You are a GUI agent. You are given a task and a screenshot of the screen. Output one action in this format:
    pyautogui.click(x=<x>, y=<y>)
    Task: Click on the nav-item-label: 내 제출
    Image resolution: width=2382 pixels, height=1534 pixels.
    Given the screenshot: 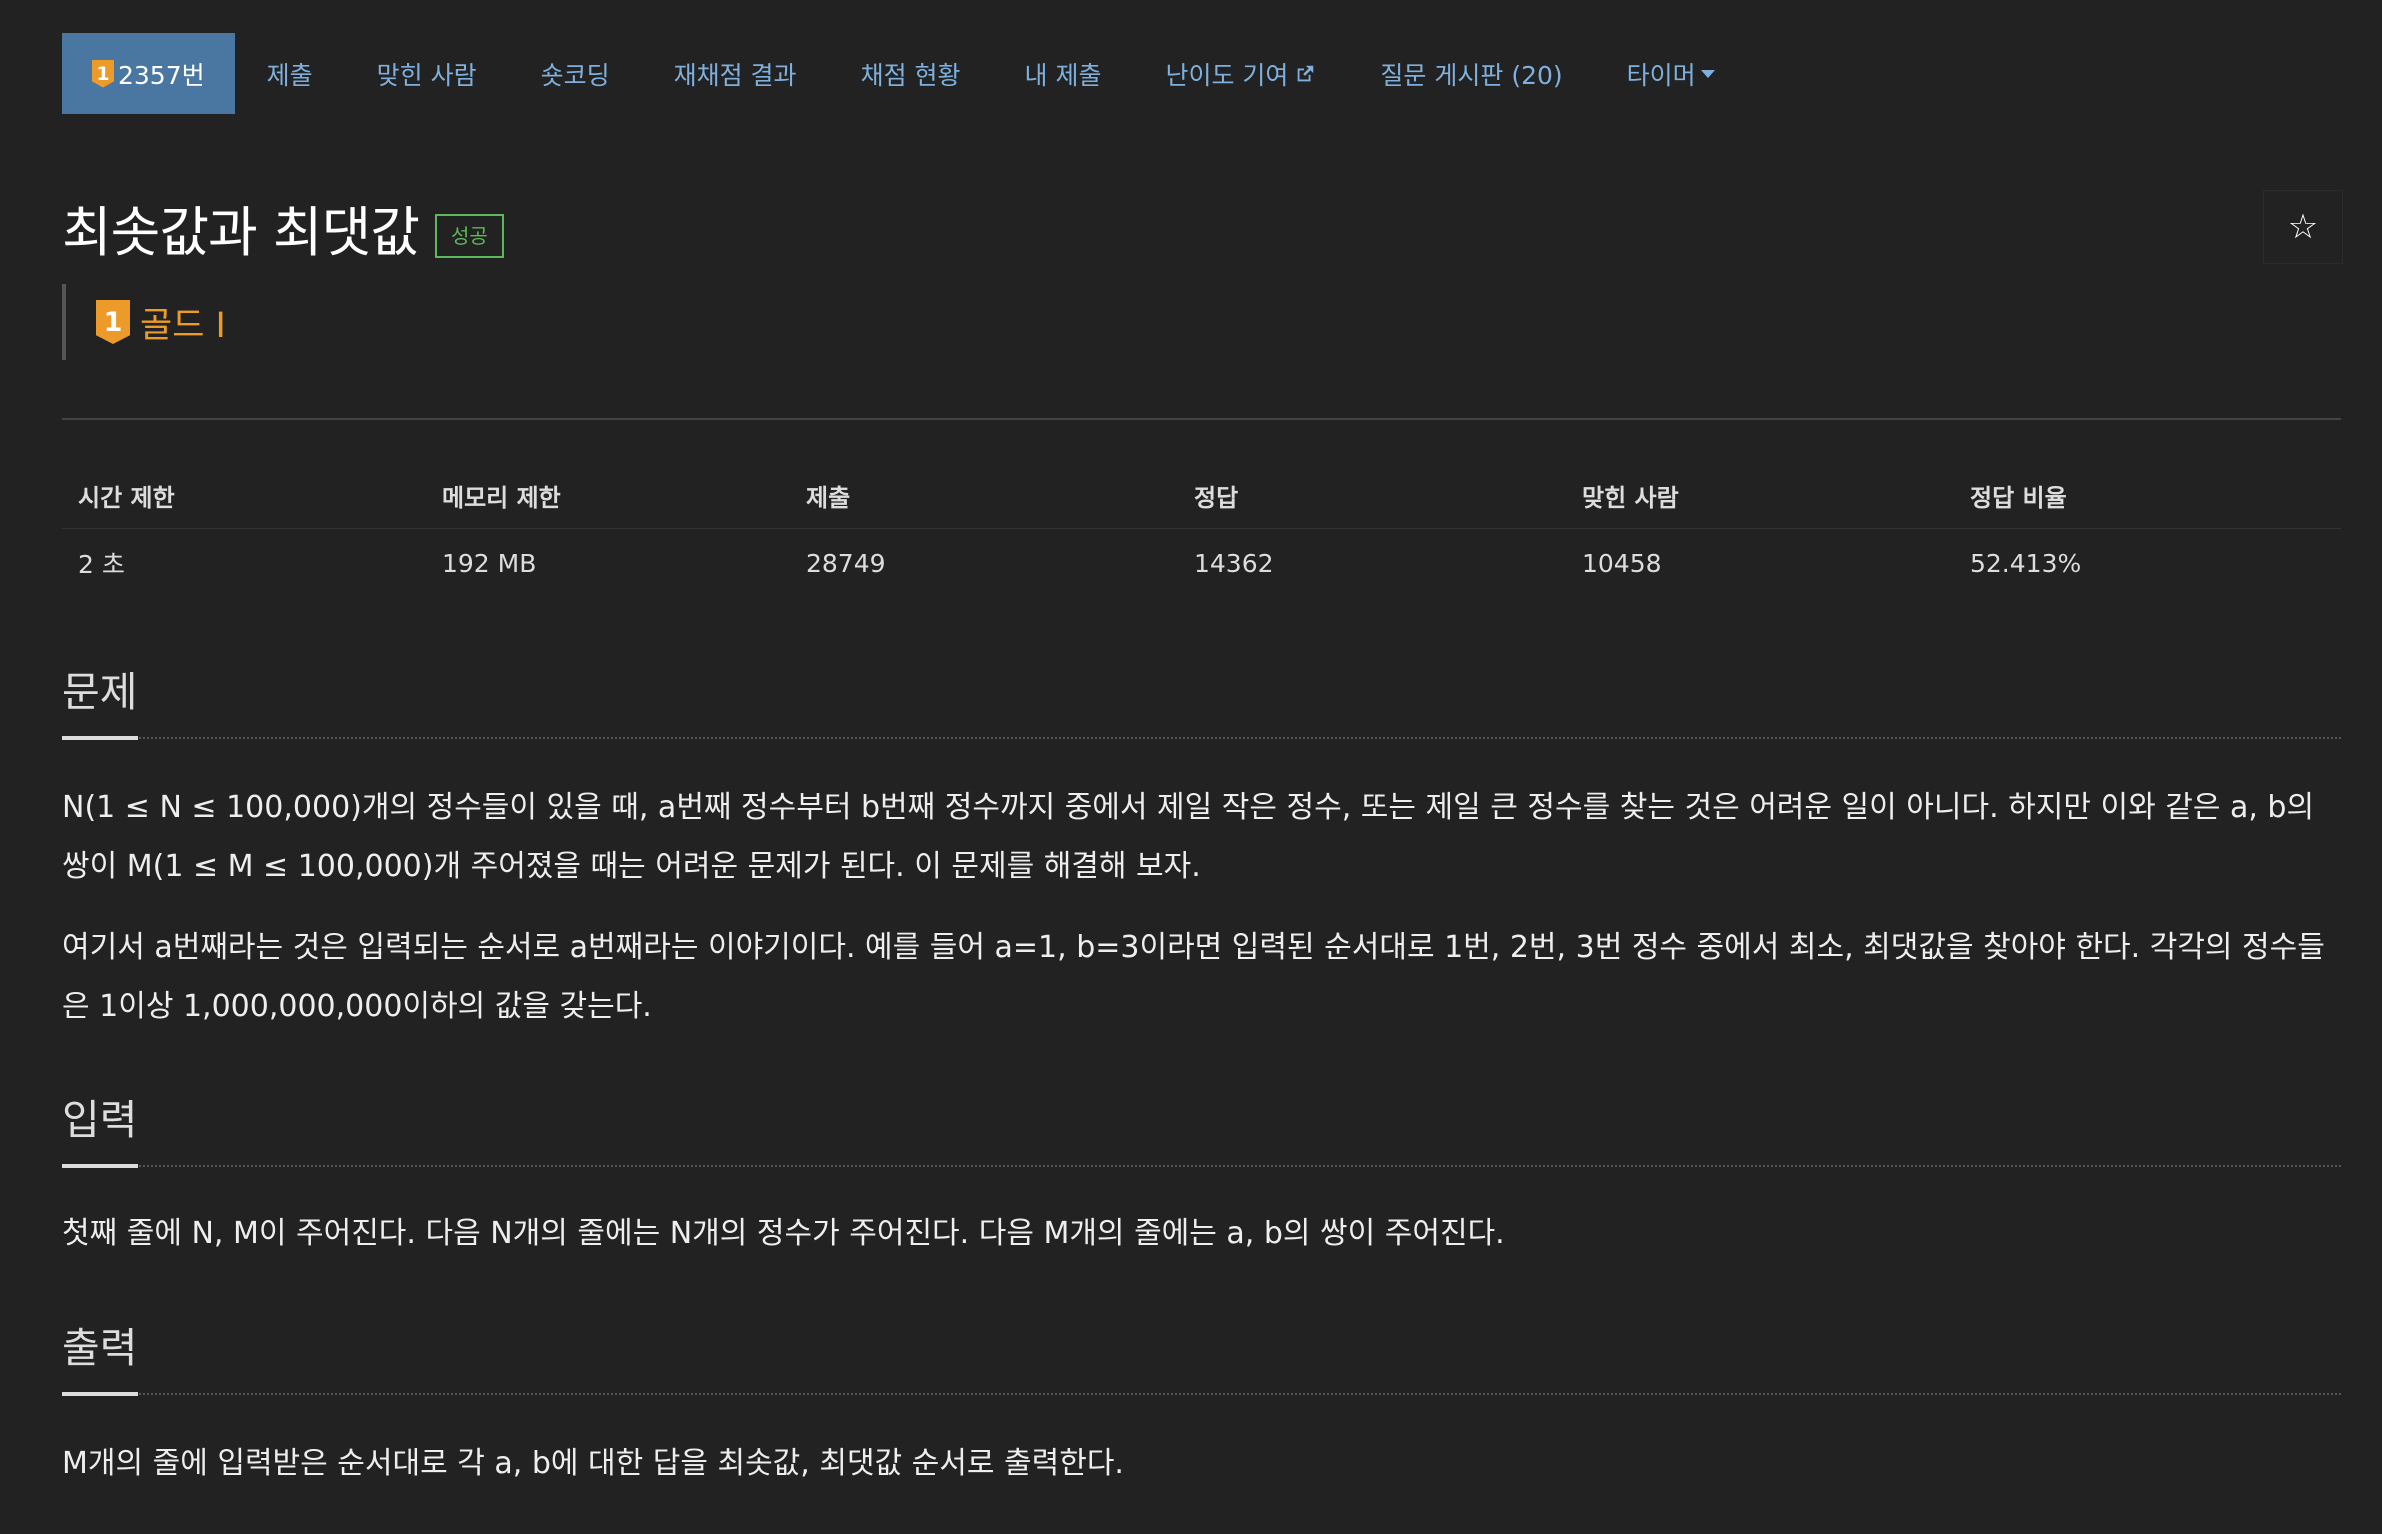 What is the action you would take?
    pyautogui.click(x=1063, y=75)
    